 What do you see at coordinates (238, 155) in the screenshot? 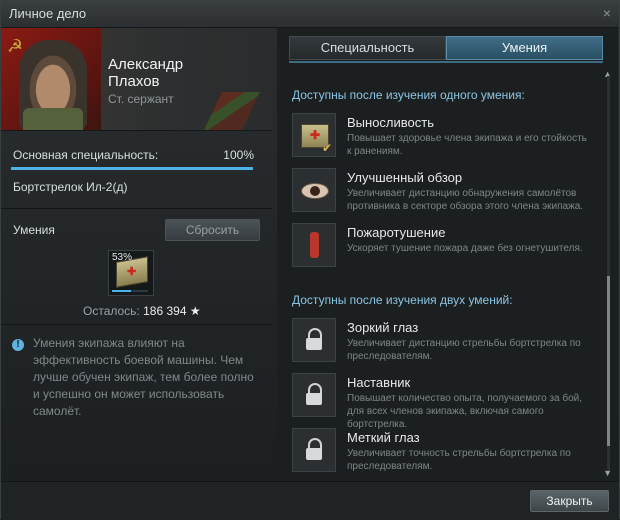
I see `specialization-percent: 100%` at bounding box center [238, 155].